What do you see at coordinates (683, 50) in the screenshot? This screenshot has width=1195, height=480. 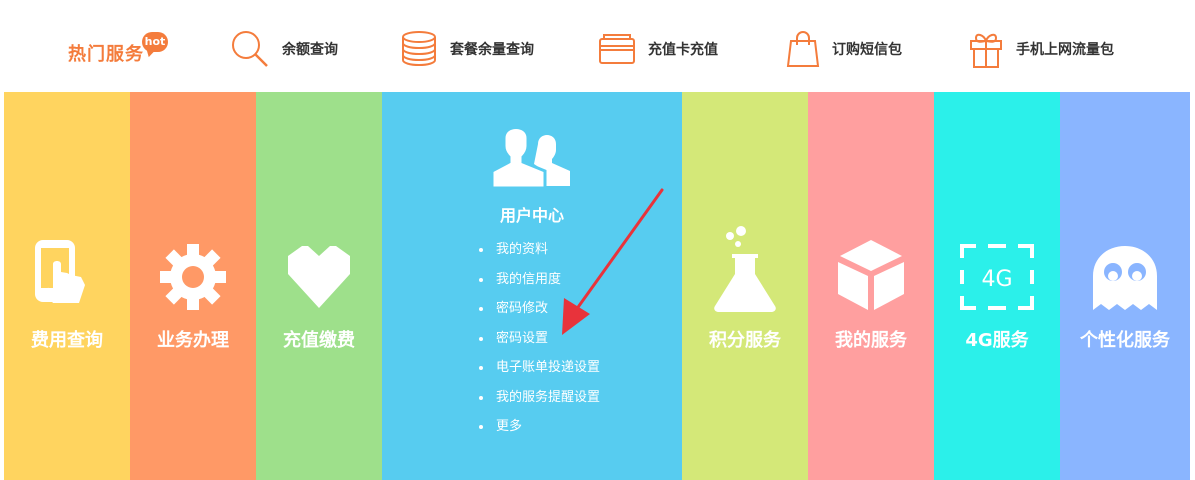 I see `service-label: 充值卡充值` at bounding box center [683, 50].